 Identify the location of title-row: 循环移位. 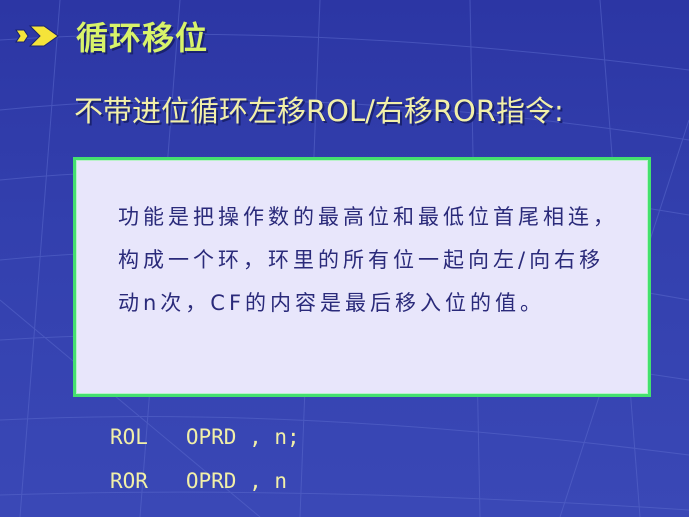
(111, 36).